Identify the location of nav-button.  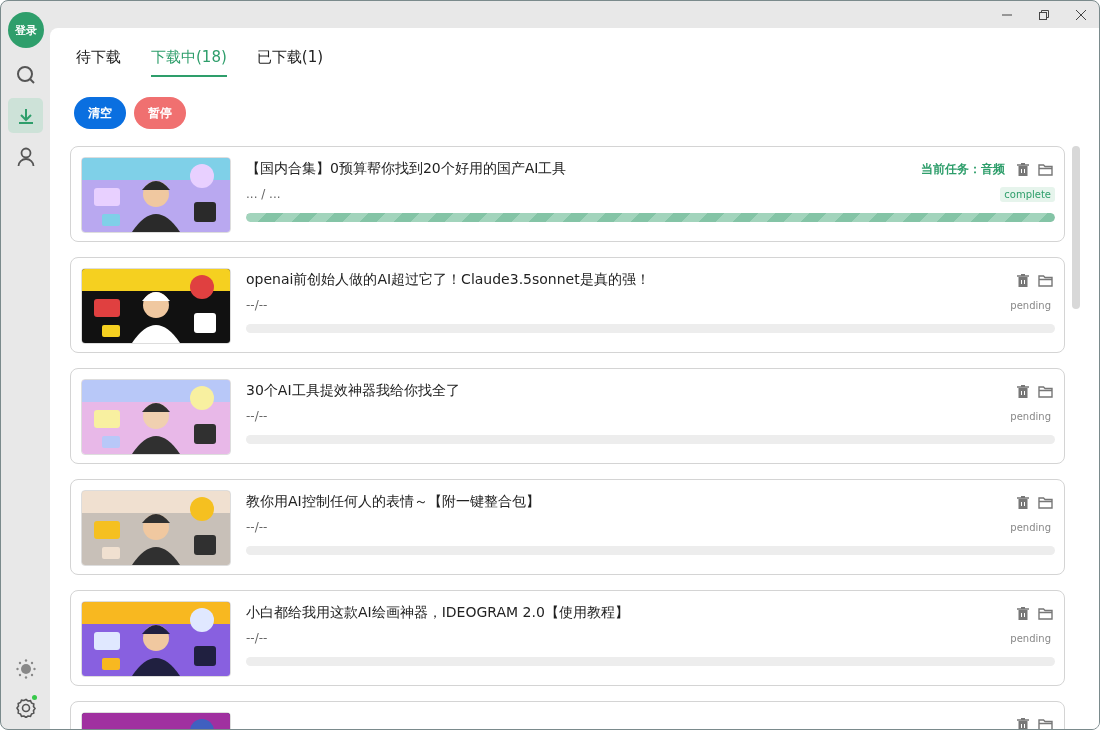
(25, 115).